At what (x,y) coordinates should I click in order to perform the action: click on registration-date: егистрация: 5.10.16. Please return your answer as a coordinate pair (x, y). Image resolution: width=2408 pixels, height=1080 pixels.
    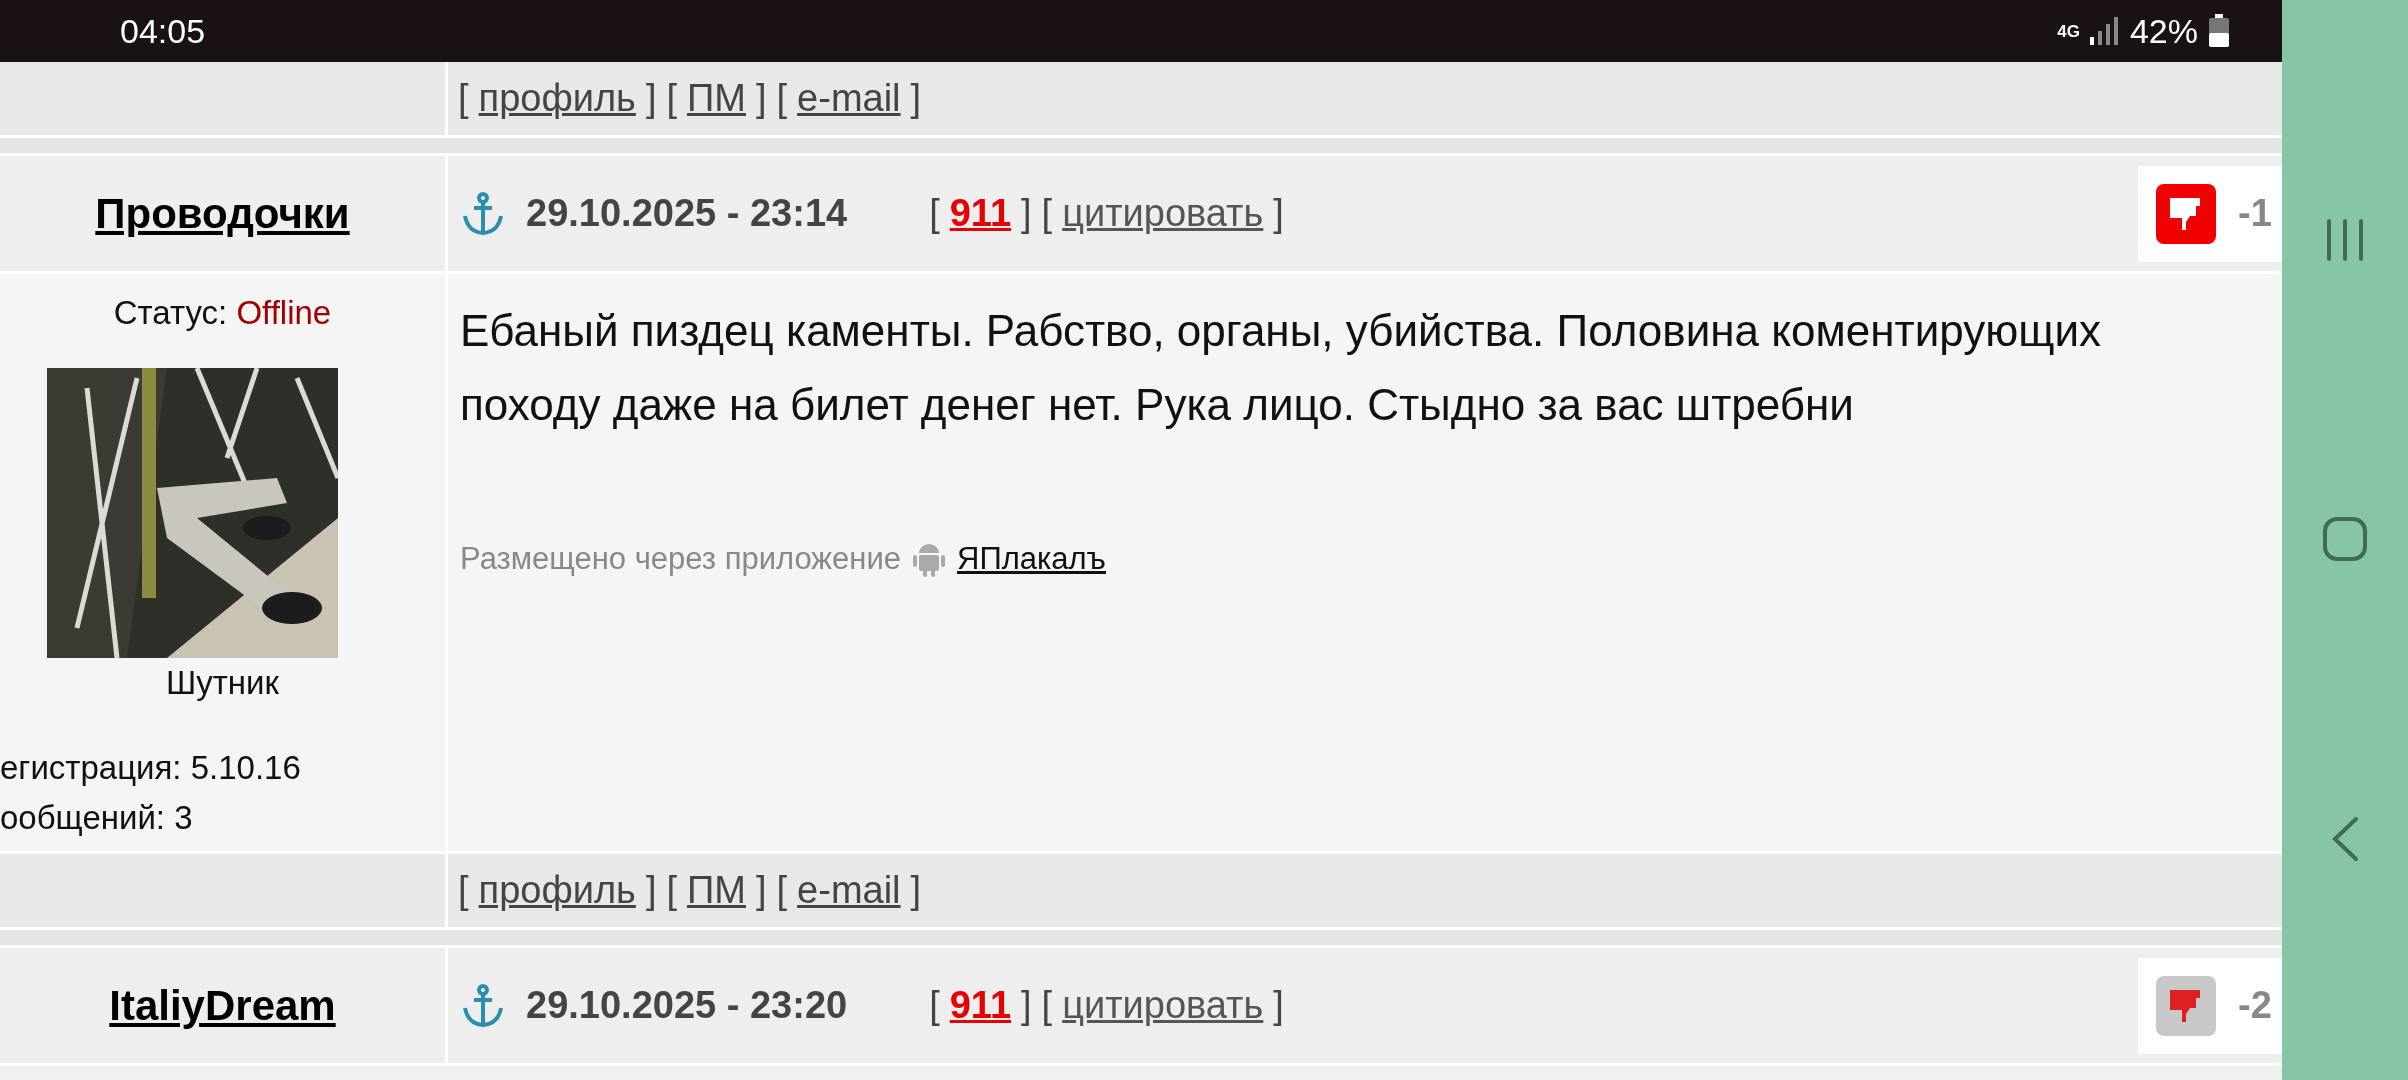
    Looking at the image, I should click on (151, 768).